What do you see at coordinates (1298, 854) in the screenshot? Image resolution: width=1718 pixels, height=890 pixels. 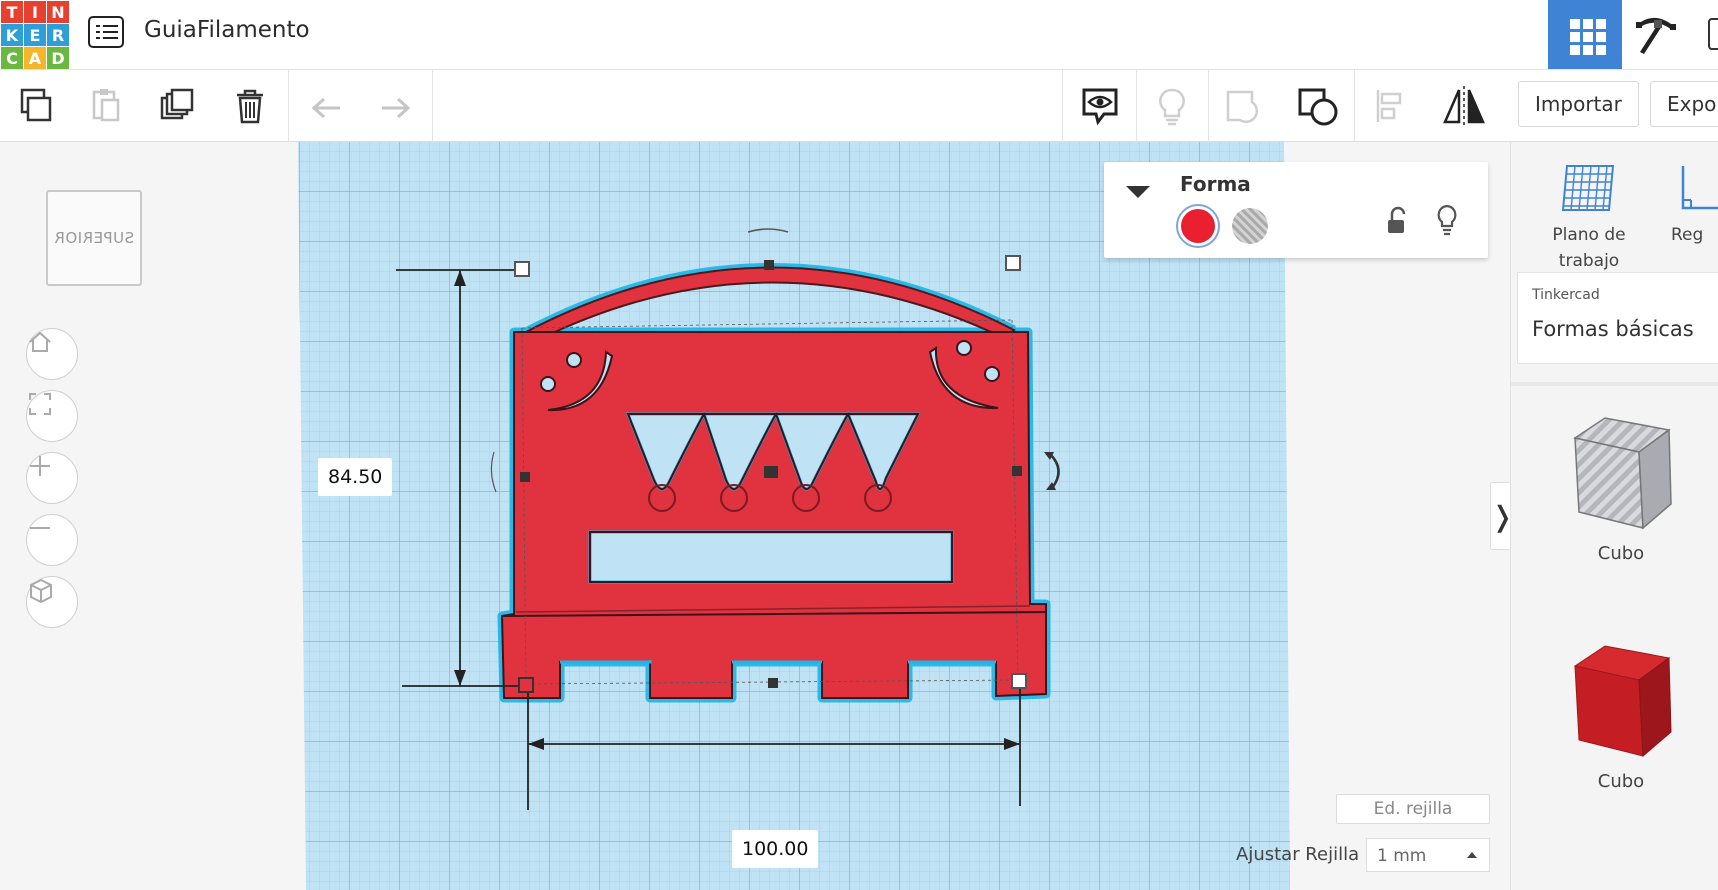 I see `snap-grid-label: Ajustar Rejilla` at bounding box center [1298, 854].